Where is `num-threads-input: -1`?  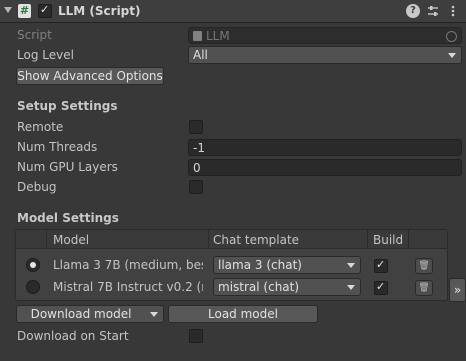 num-threads-input: -1 is located at coordinates (325, 147).